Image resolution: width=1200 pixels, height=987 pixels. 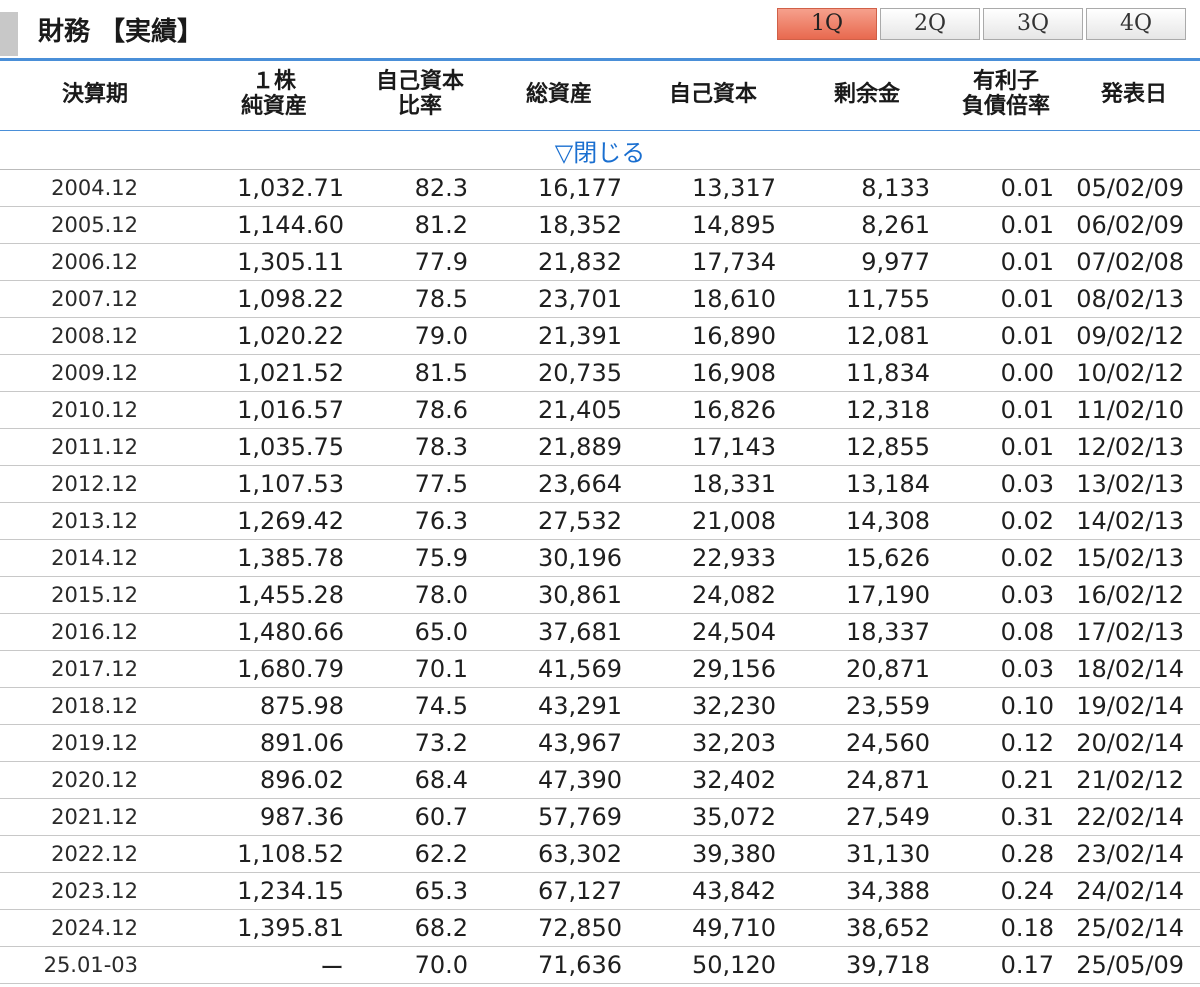 I want to click on cell-bps: 1,098.22, so click(x=290, y=299).